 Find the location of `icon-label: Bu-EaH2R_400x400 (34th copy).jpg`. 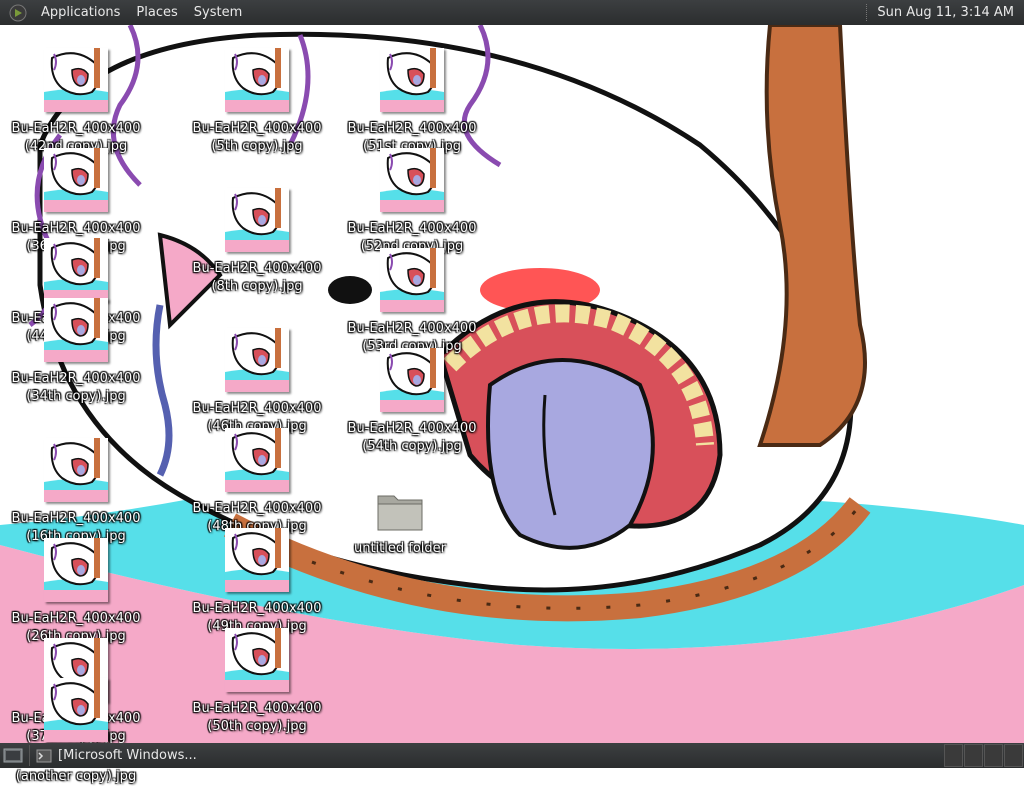

icon-label: Bu-EaH2R_400x400 (34th copy).jpg is located at coordinates (76, 388).